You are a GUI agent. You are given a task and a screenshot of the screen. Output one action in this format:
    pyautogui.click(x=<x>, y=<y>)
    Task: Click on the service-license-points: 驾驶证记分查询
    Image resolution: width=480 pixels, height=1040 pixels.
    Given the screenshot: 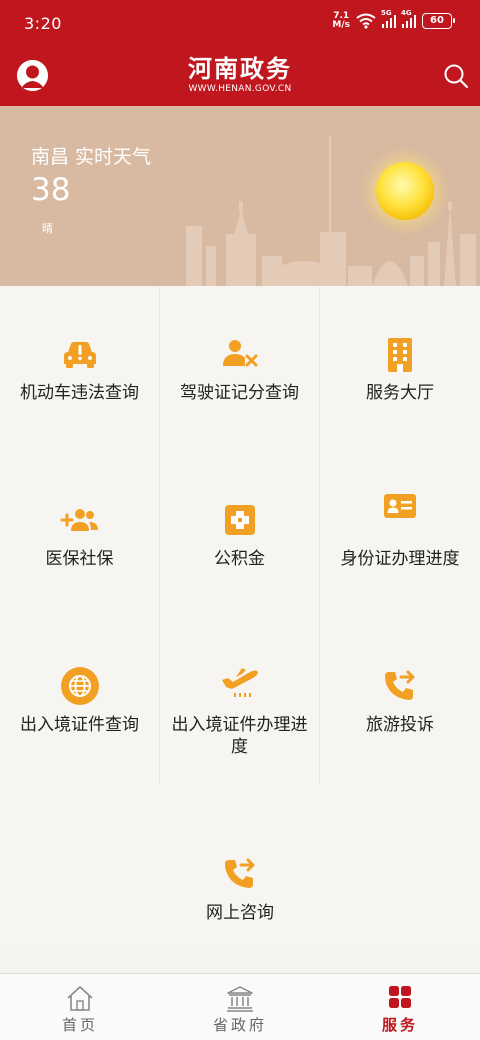 What is the action you would take?
    pyautogui.click(x=240, y=369)
    